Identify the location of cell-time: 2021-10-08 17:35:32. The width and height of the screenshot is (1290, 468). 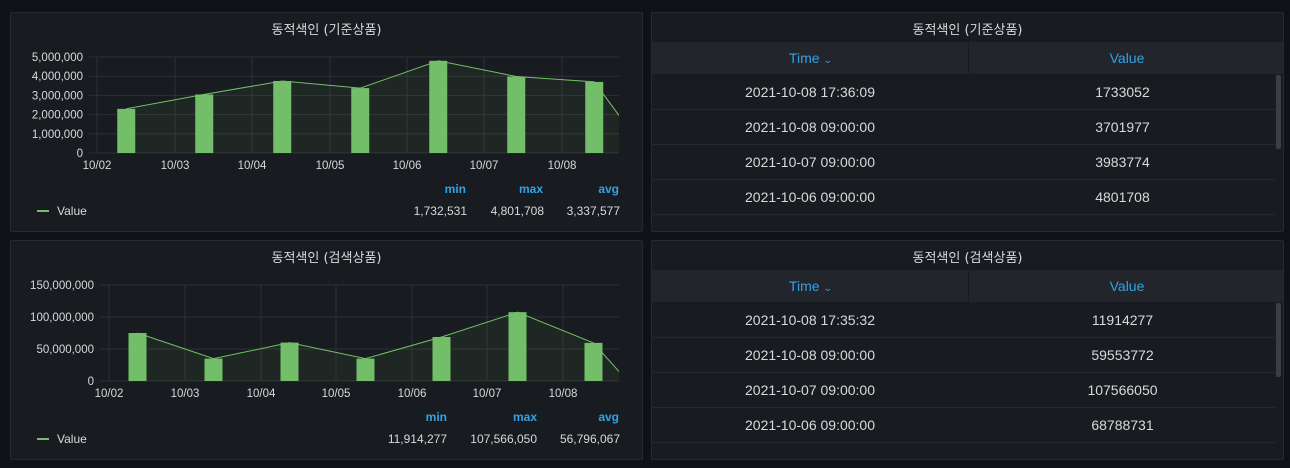
(810, 320).